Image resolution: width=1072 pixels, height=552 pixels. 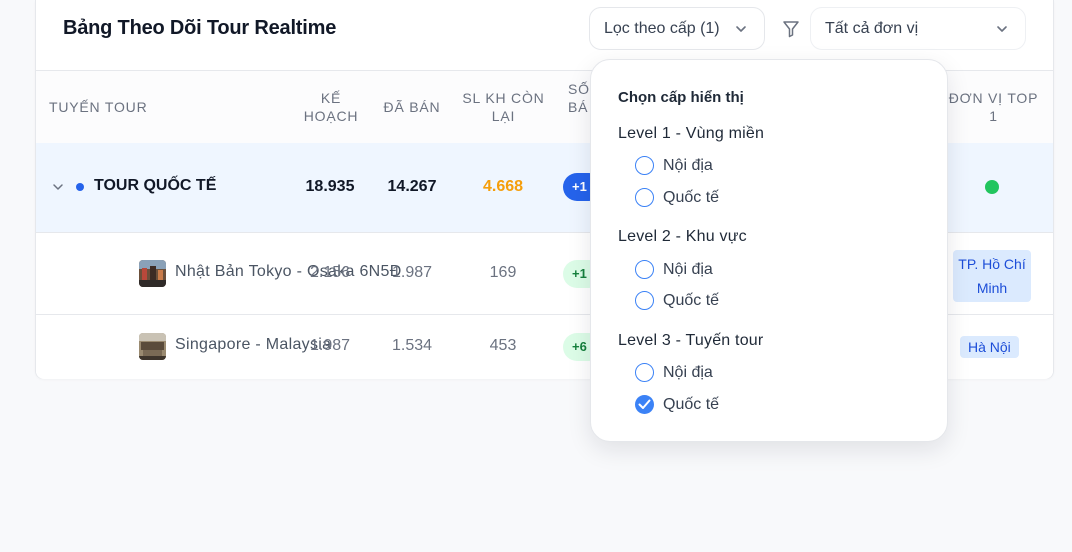 I want to click on tour-remaining: 453, so click(x=503, y=345).